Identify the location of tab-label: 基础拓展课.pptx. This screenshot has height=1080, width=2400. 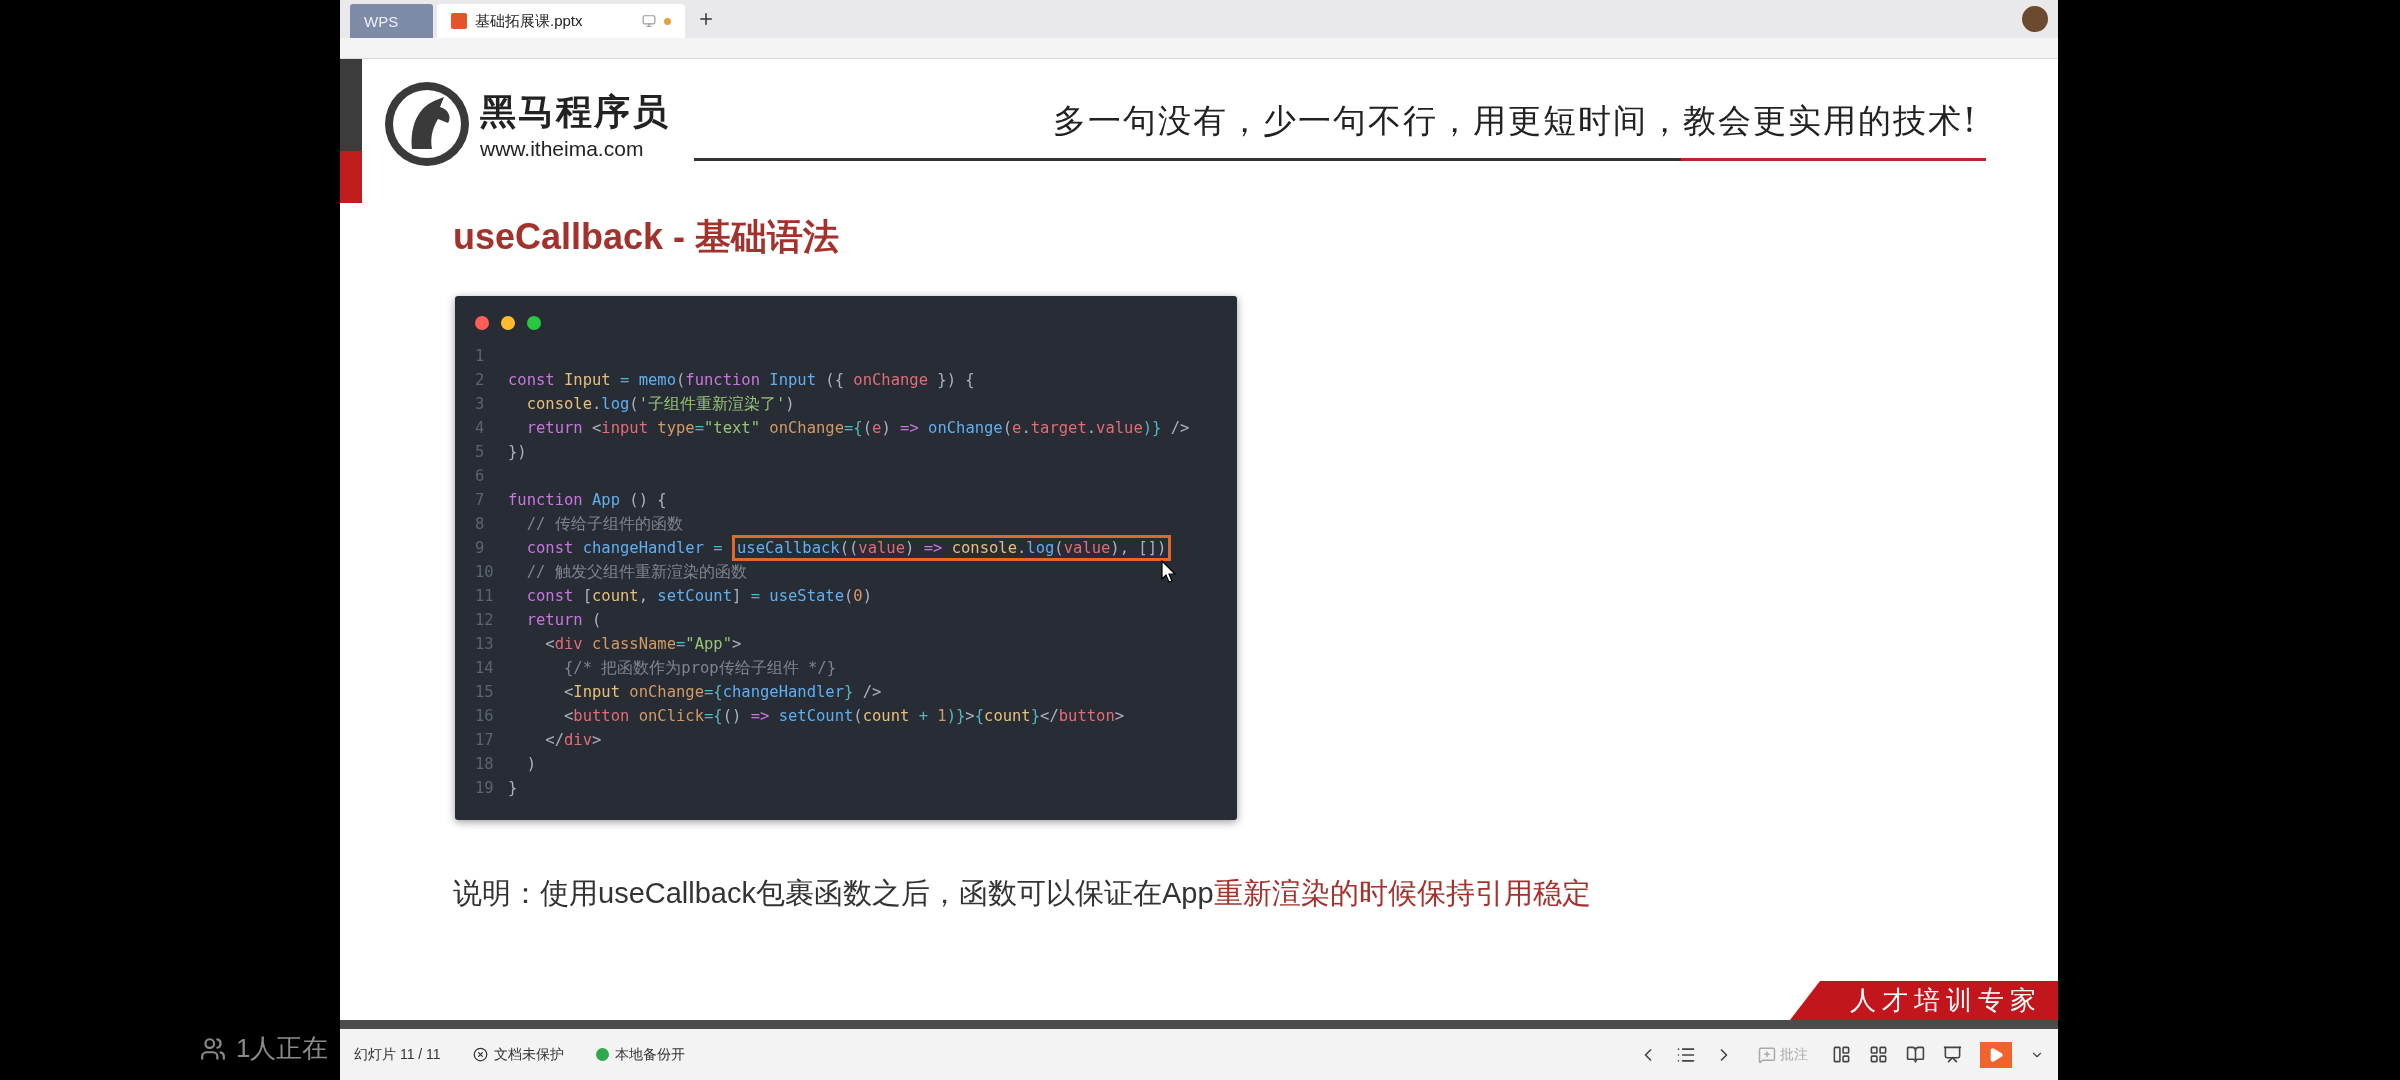
(529, 21).